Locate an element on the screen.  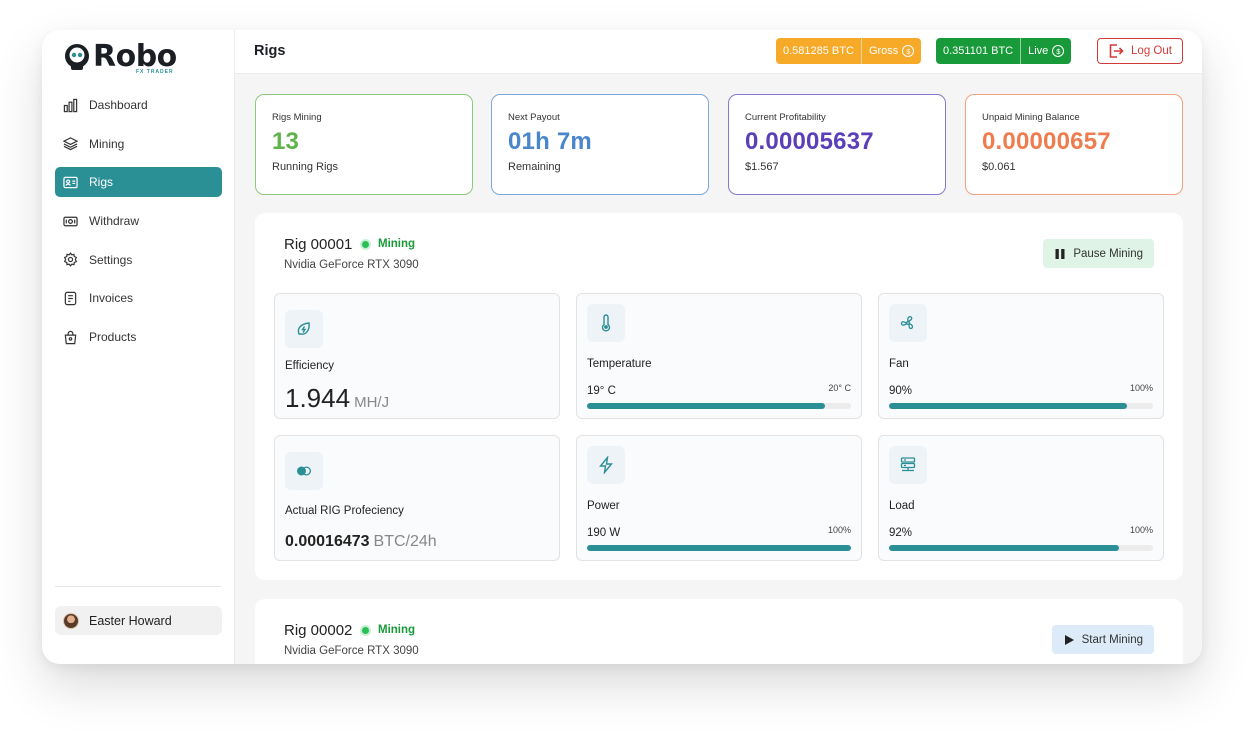
temperature-progress-bar is located at coordinates (719, 406).